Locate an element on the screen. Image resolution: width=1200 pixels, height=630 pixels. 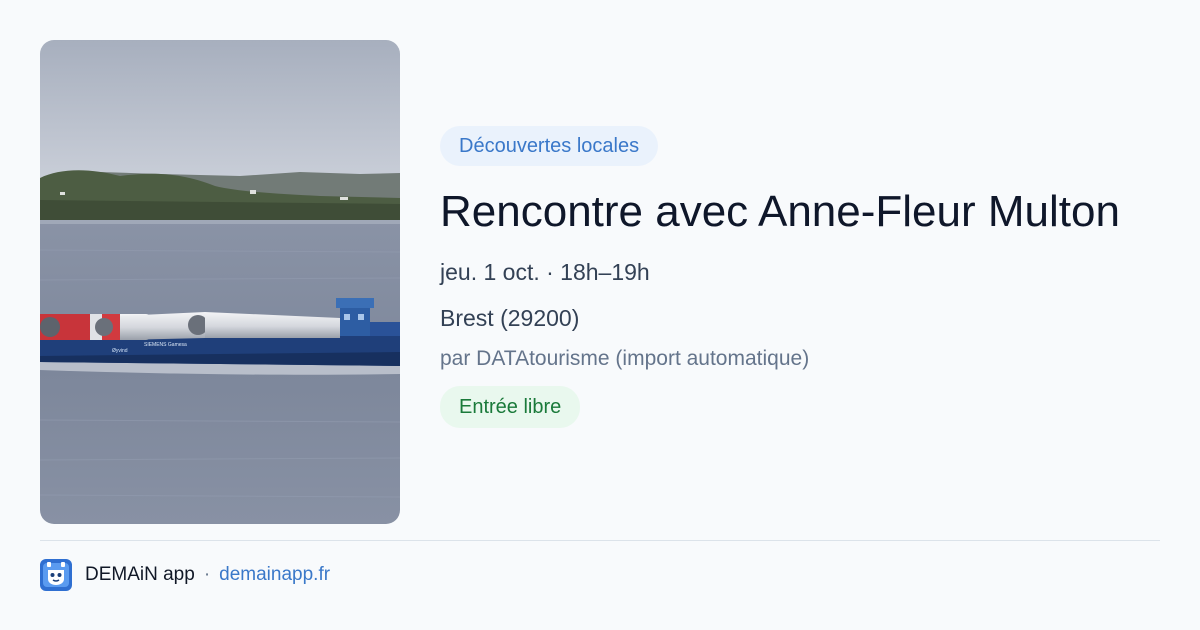
event-organizer: par DATAtourisme (import automatique) is located at coordinates (625, 358).